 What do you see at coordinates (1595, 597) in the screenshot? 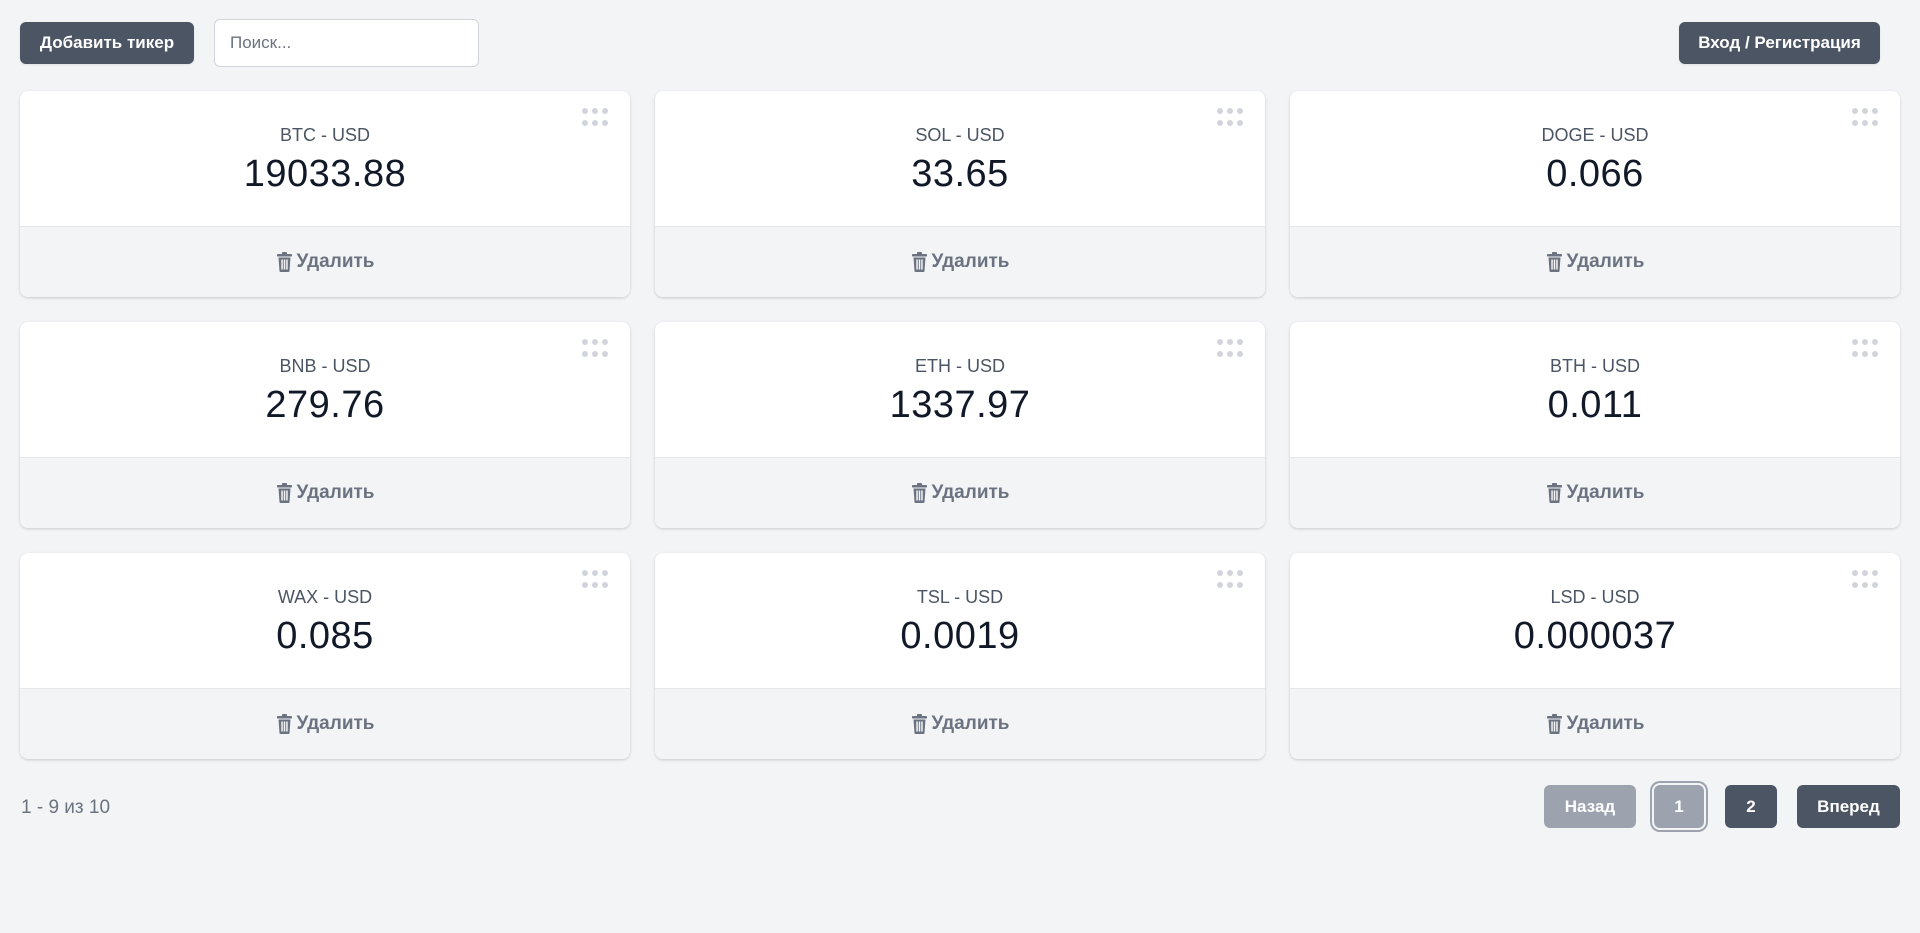
I see `ticker-name: LSD - USD` at bounding box center [1595, 597].